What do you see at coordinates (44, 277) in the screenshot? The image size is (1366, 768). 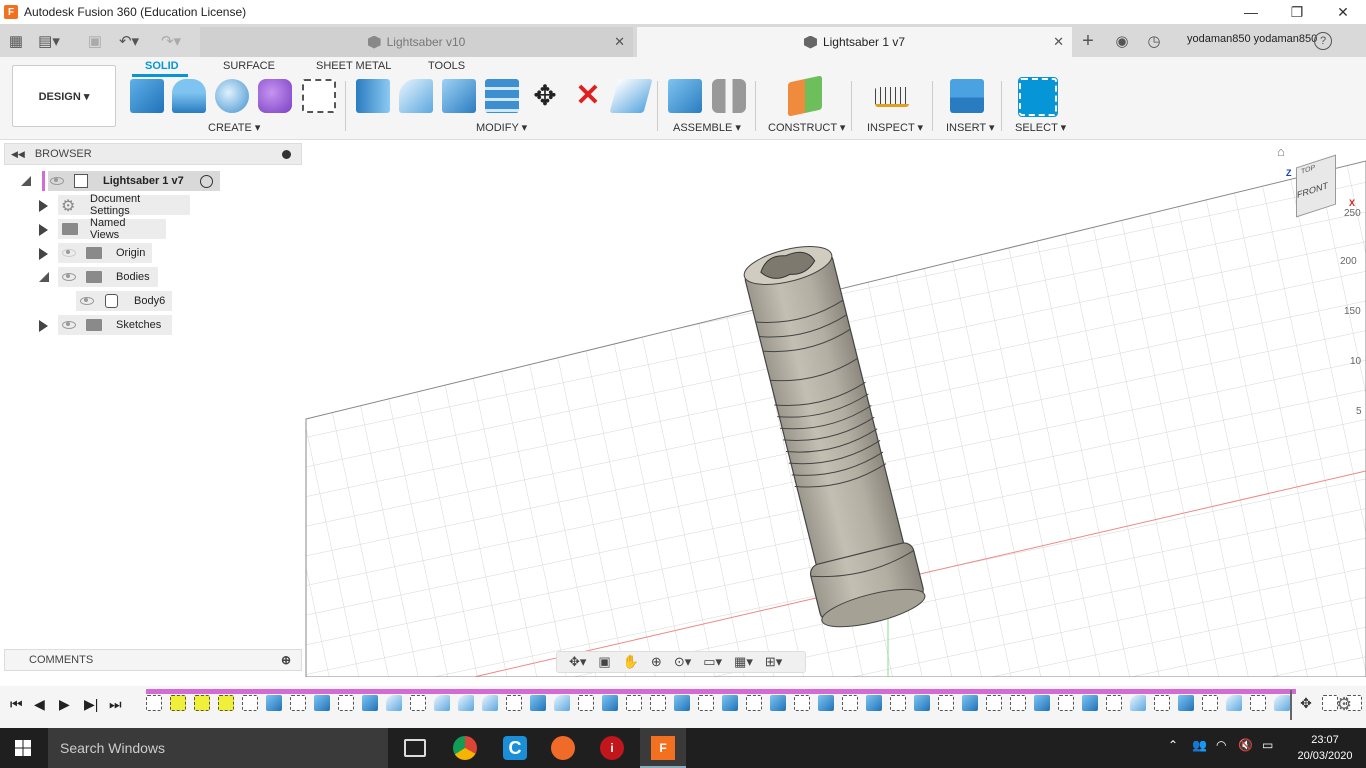 I see `collapse-triangle-icon` at bounding box center [44, 277].